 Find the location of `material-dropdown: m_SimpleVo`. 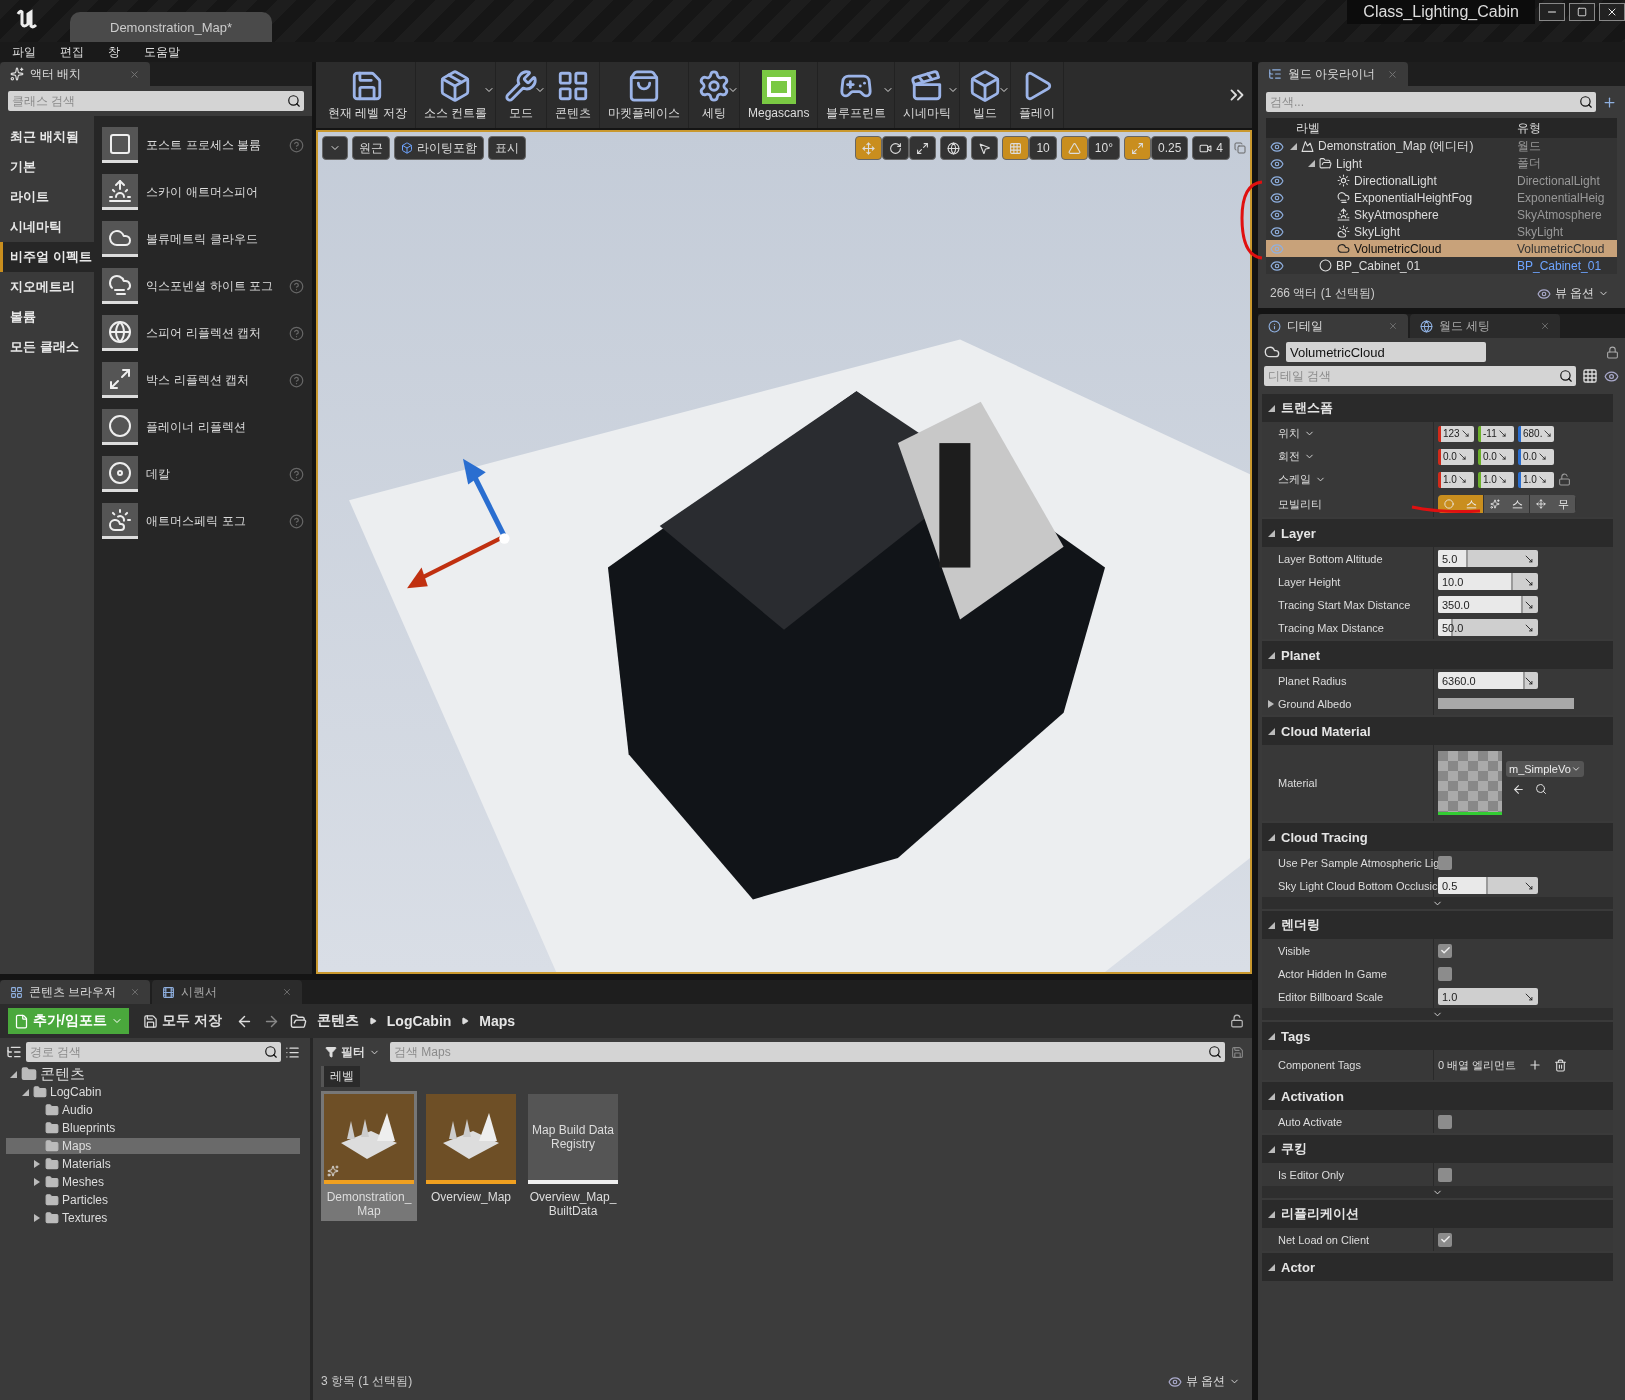

material-dropdown: m_SimpleVo is located at coordinates (1545, 769).